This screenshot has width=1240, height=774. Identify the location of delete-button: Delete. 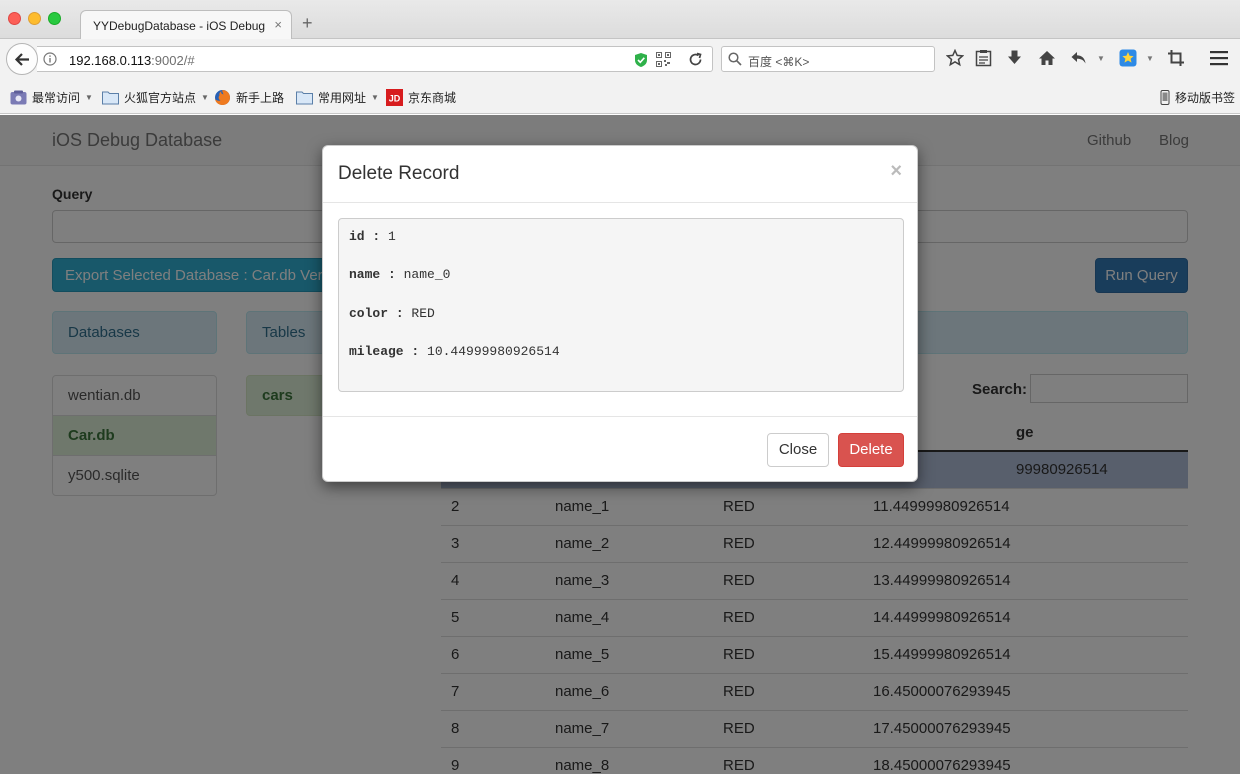
(871, 450).